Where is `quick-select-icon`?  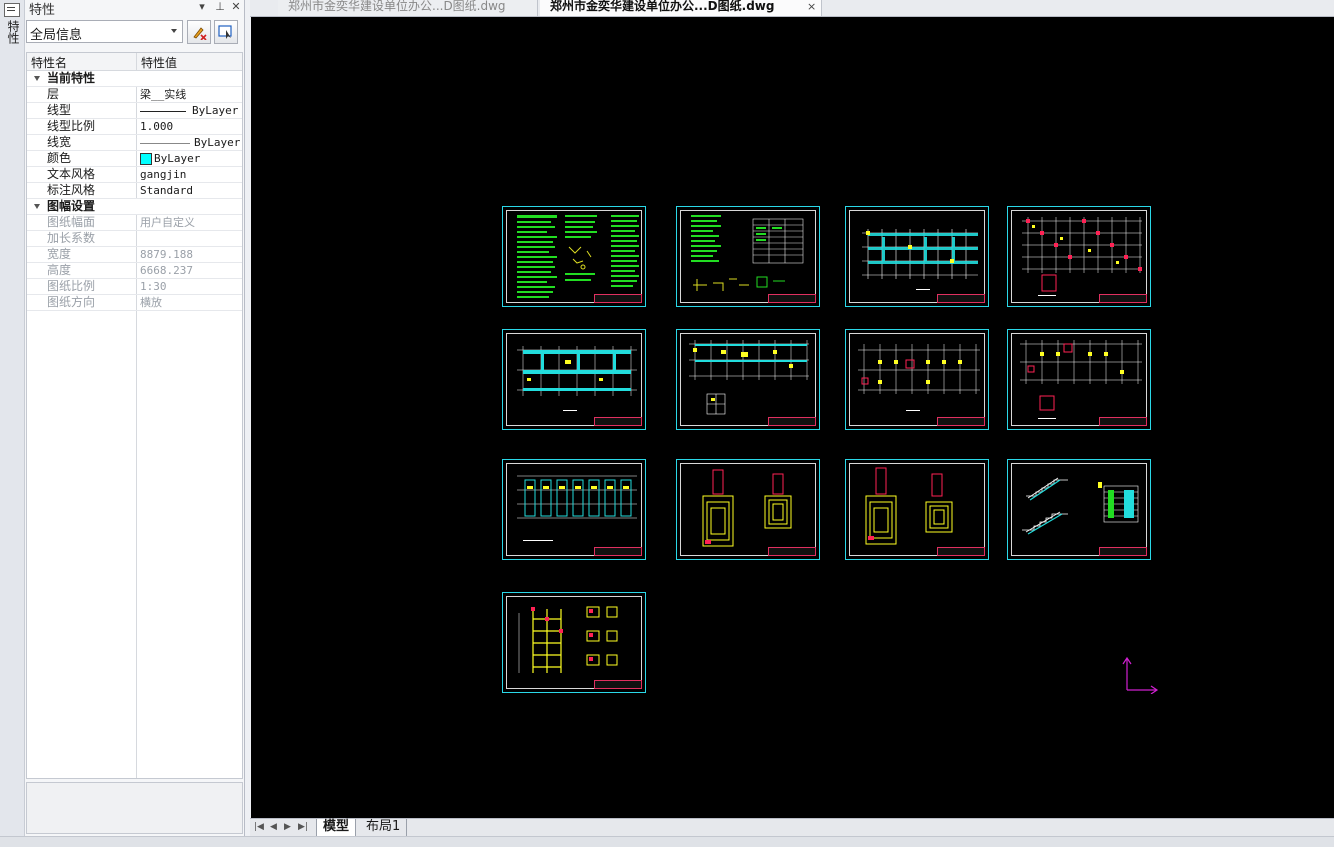 quick-select-icon is located at coordinates (200, 33).